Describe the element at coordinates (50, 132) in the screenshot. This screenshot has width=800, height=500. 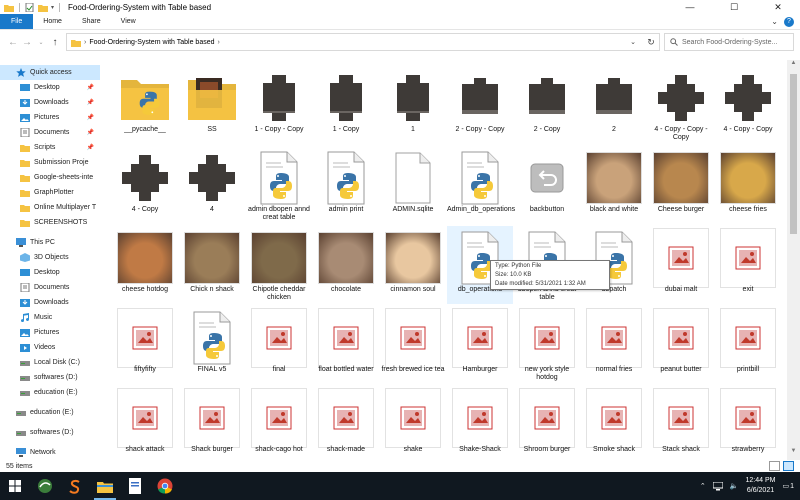
I see `nav-item: Documents 📌` at that location.